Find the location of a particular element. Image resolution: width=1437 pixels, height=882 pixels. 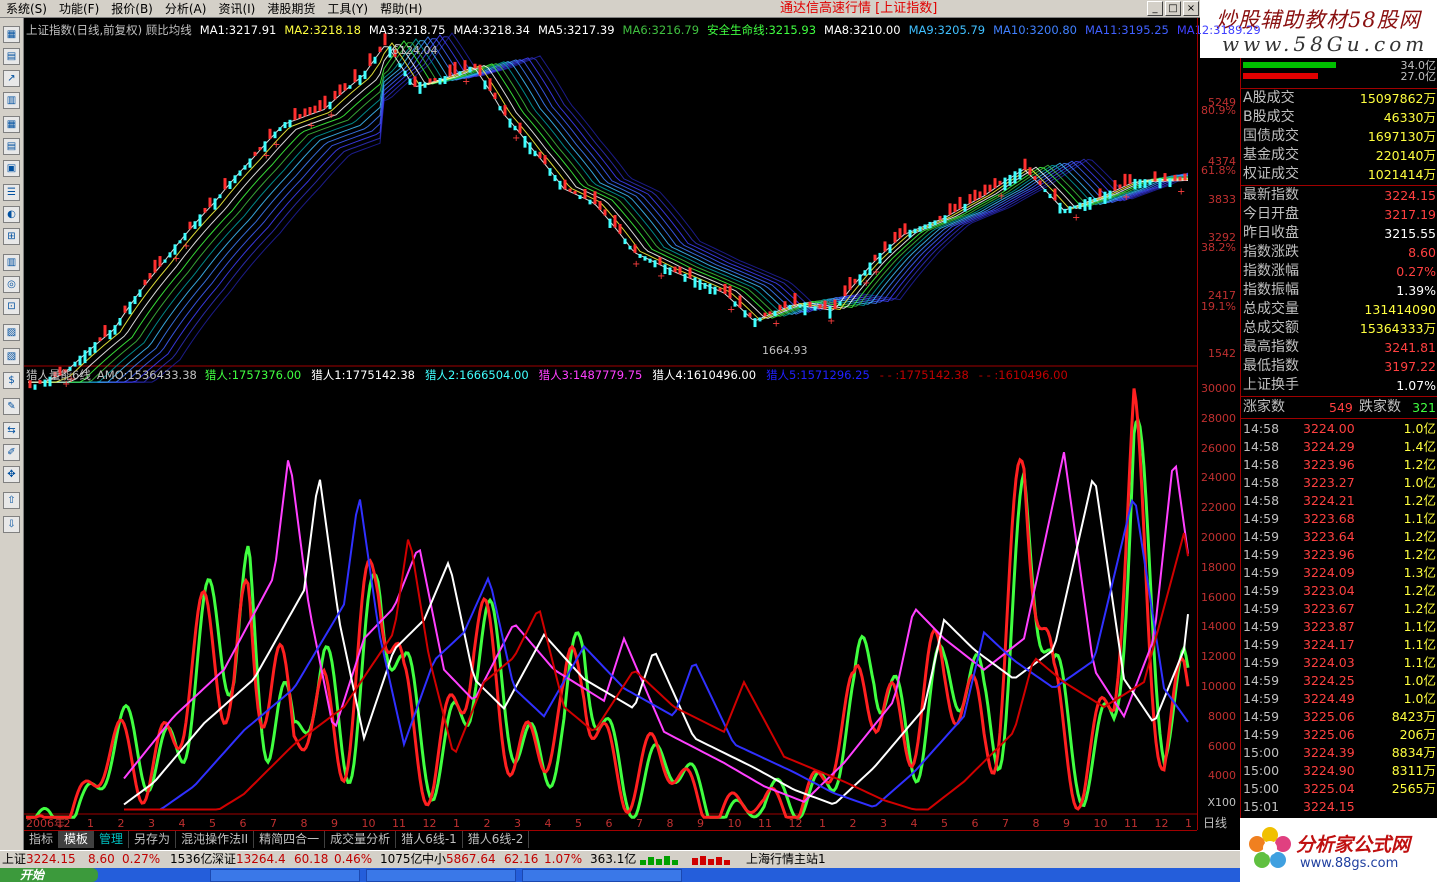

volume-row: 国债成交 1697130万 is located at coordinates (1339, 136).